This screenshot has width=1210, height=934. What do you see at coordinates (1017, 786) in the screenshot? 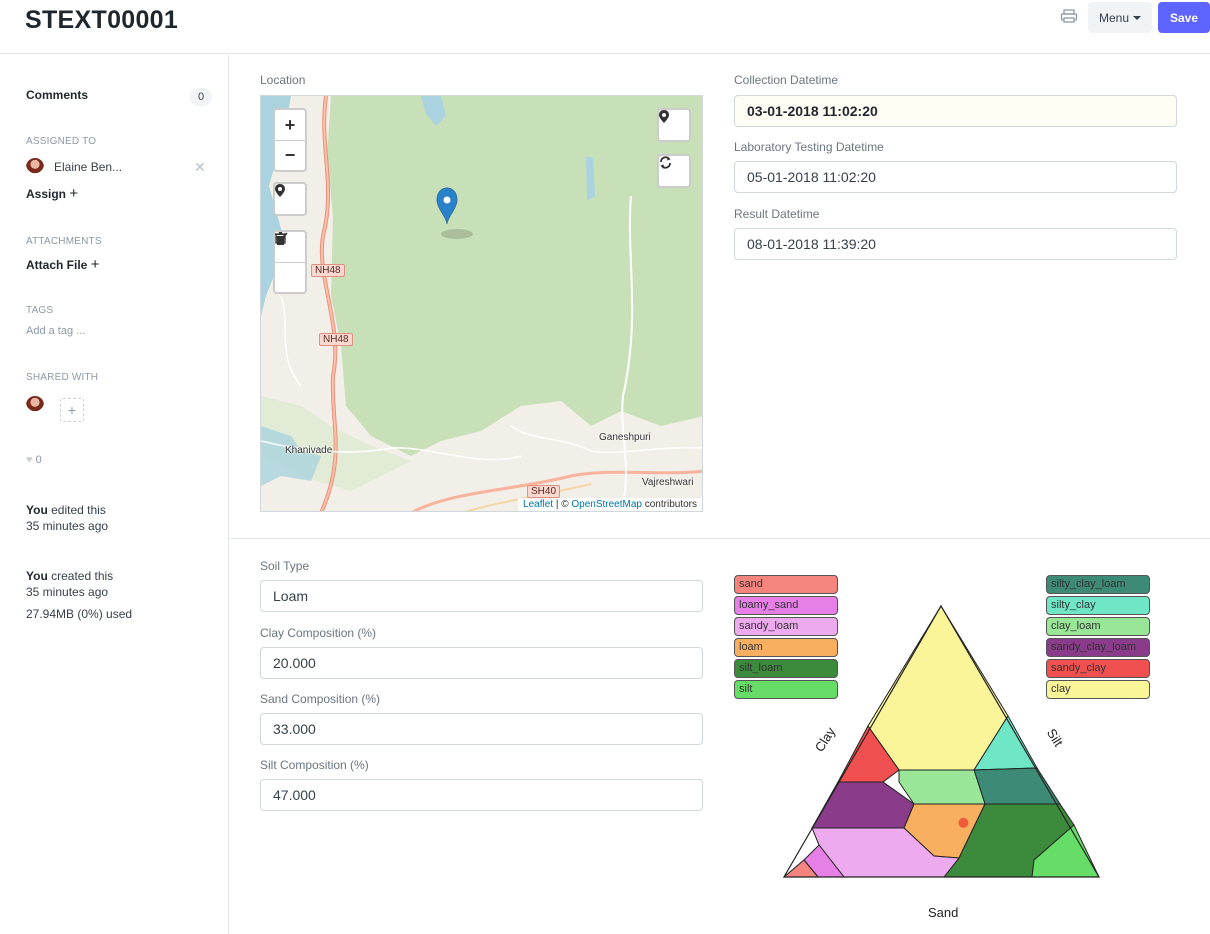
I see `region-silty-clay-loam` at bounding box center [1017, 786].